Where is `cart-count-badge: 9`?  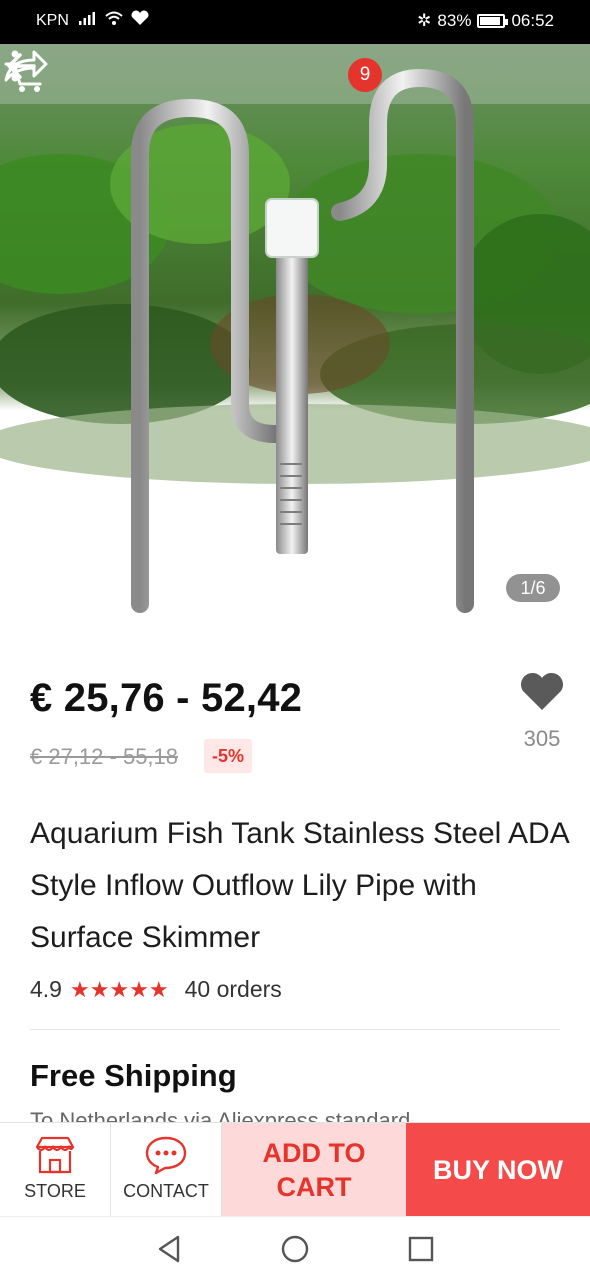
cart-count-badge: 9 is located at coordinates (365, 75).